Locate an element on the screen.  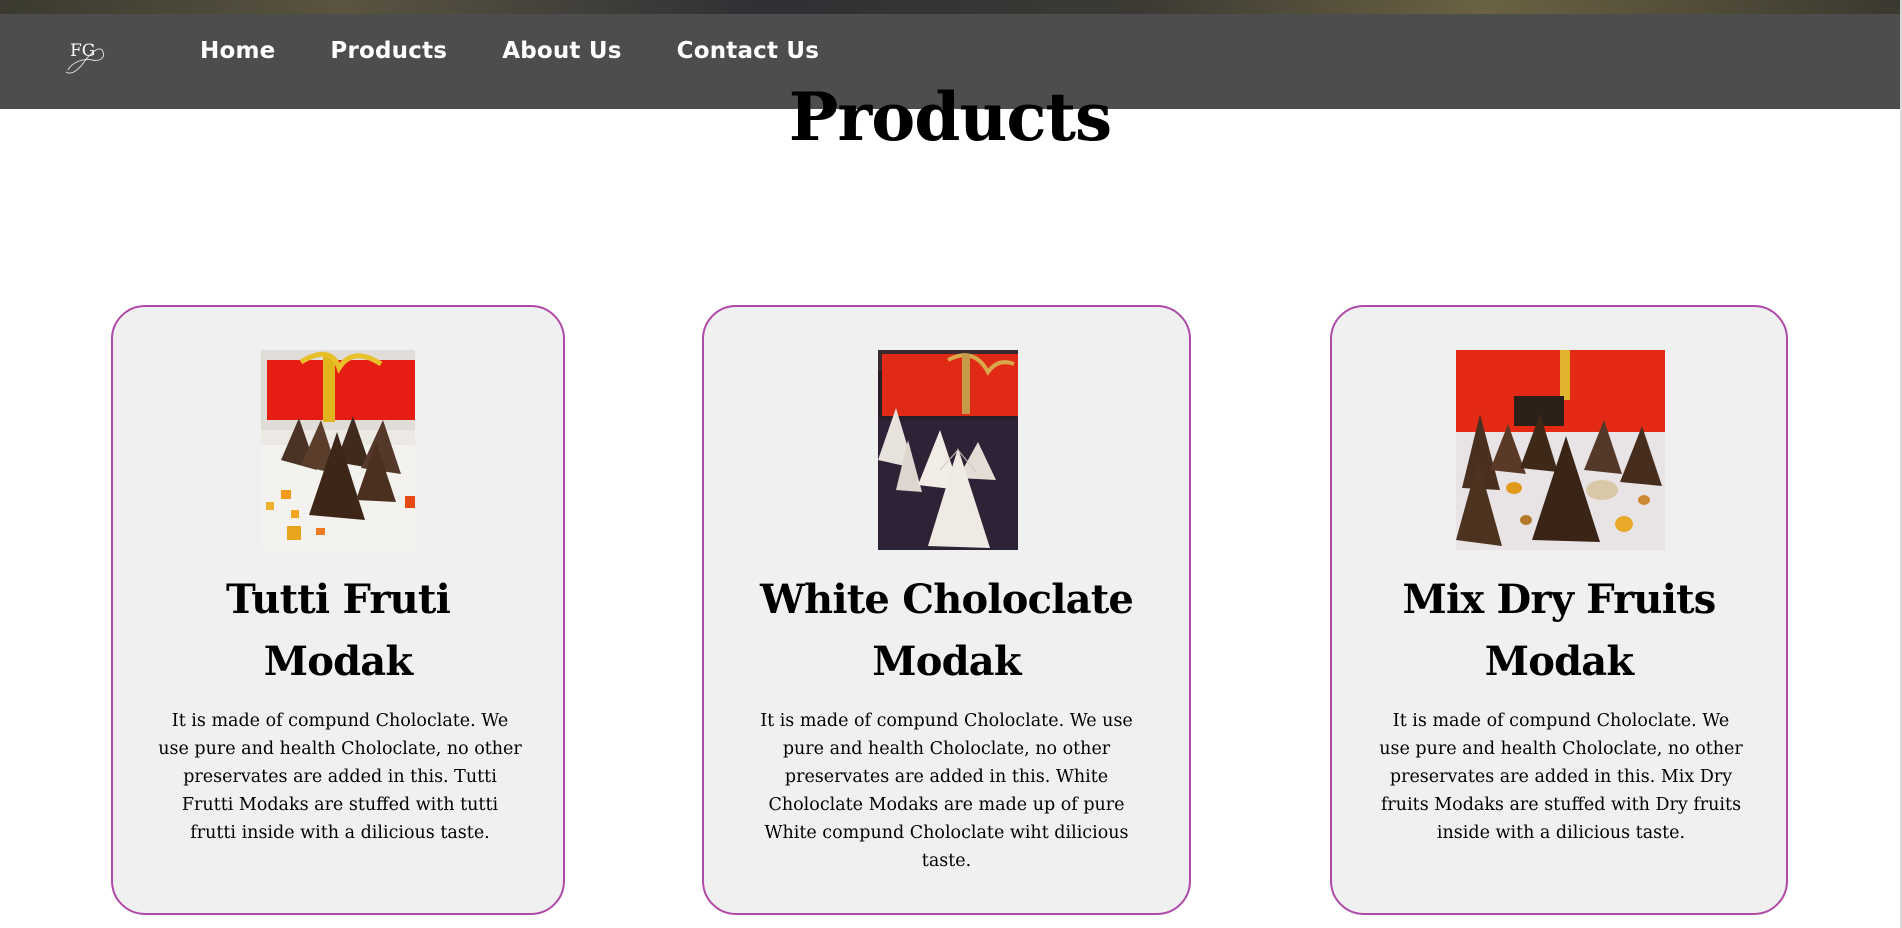
products-heading: Products is located at coordinates (950, 117).